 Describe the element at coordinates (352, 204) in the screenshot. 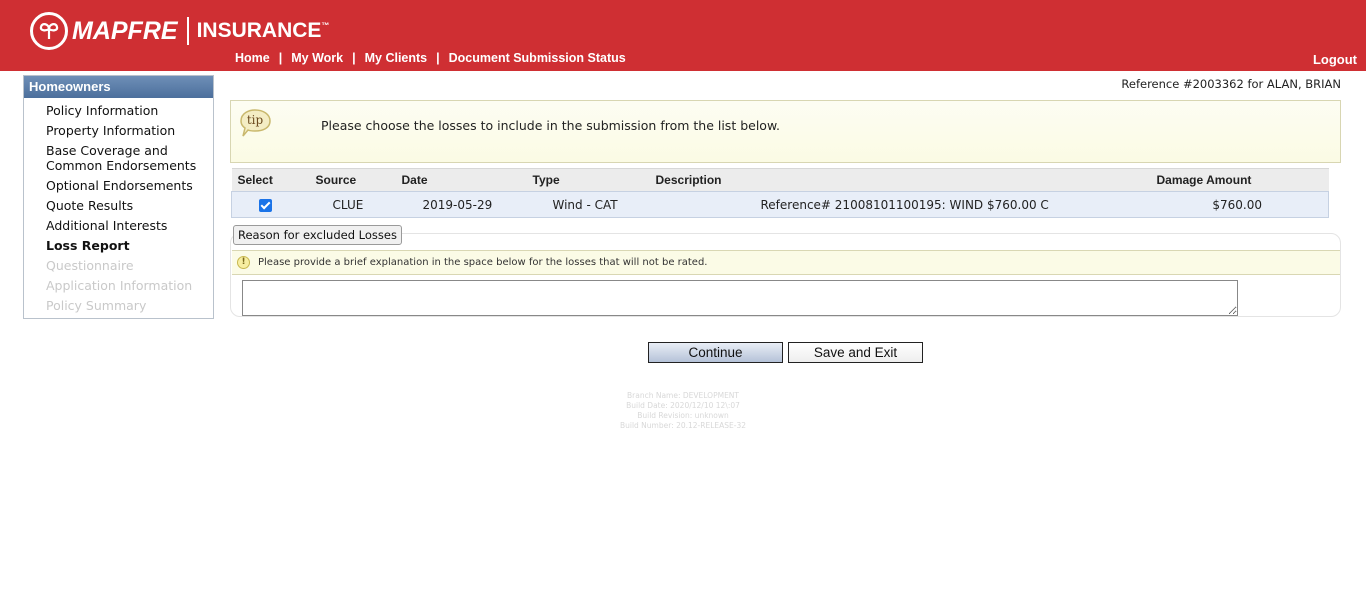

I see `source-cell: CLUE` at that location.